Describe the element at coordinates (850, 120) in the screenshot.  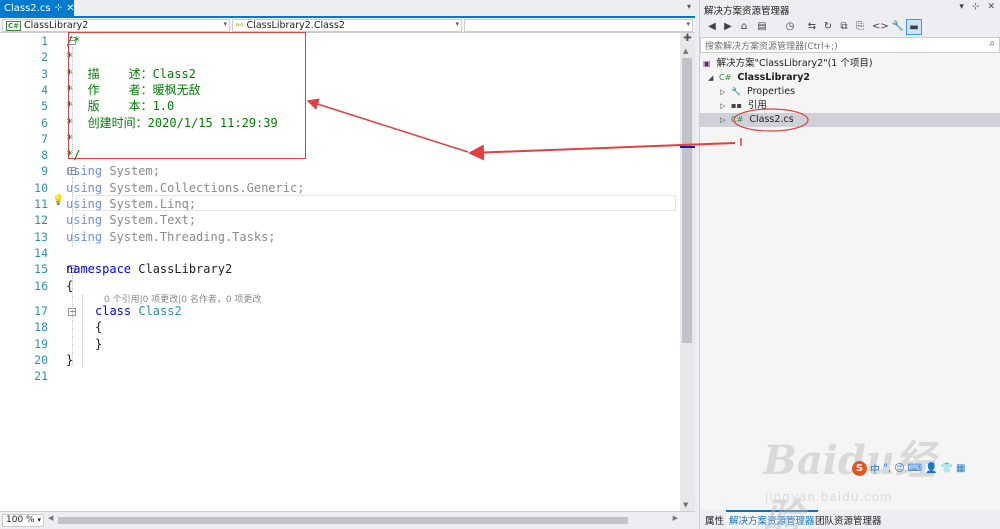
I see `tree-item-class2-cs: ▷ C# Class2.cs` at that location.